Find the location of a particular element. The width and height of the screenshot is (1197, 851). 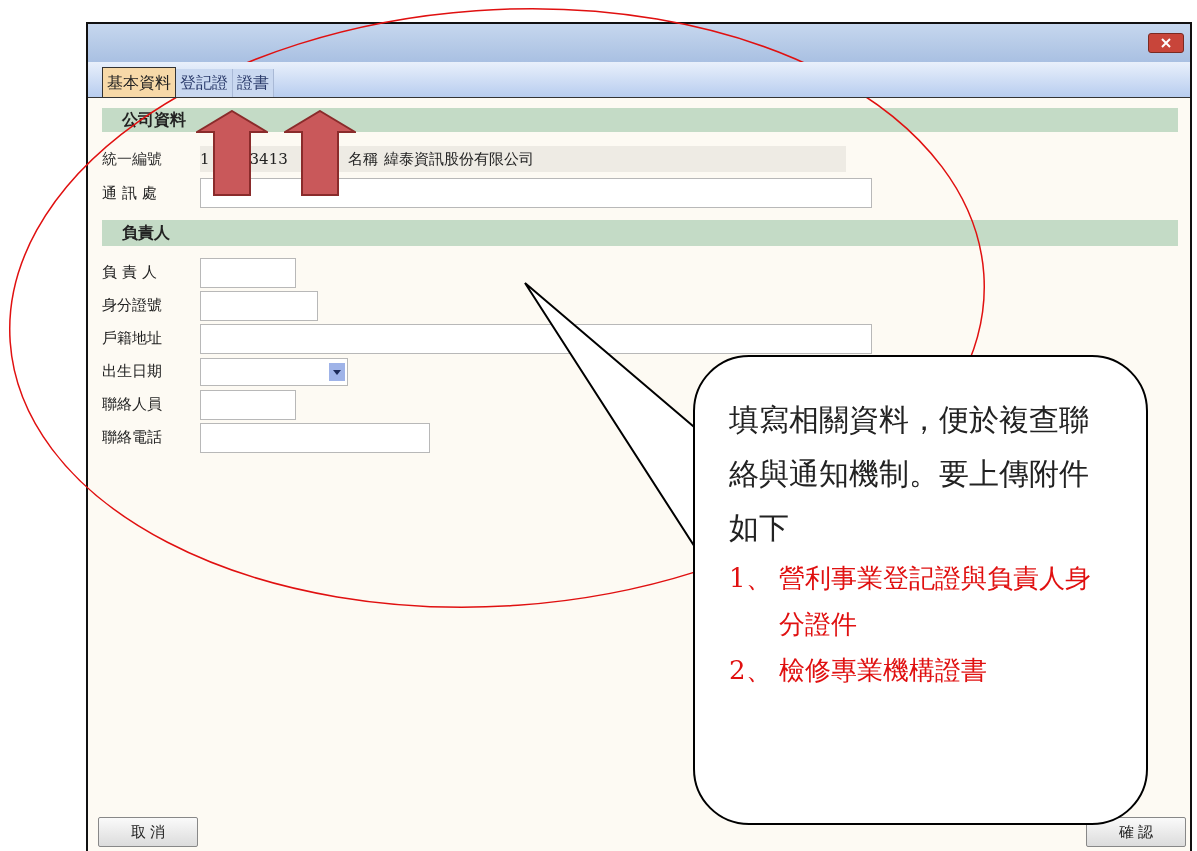

field-label: 戶籍地址 is located at coordinates (132, 339).